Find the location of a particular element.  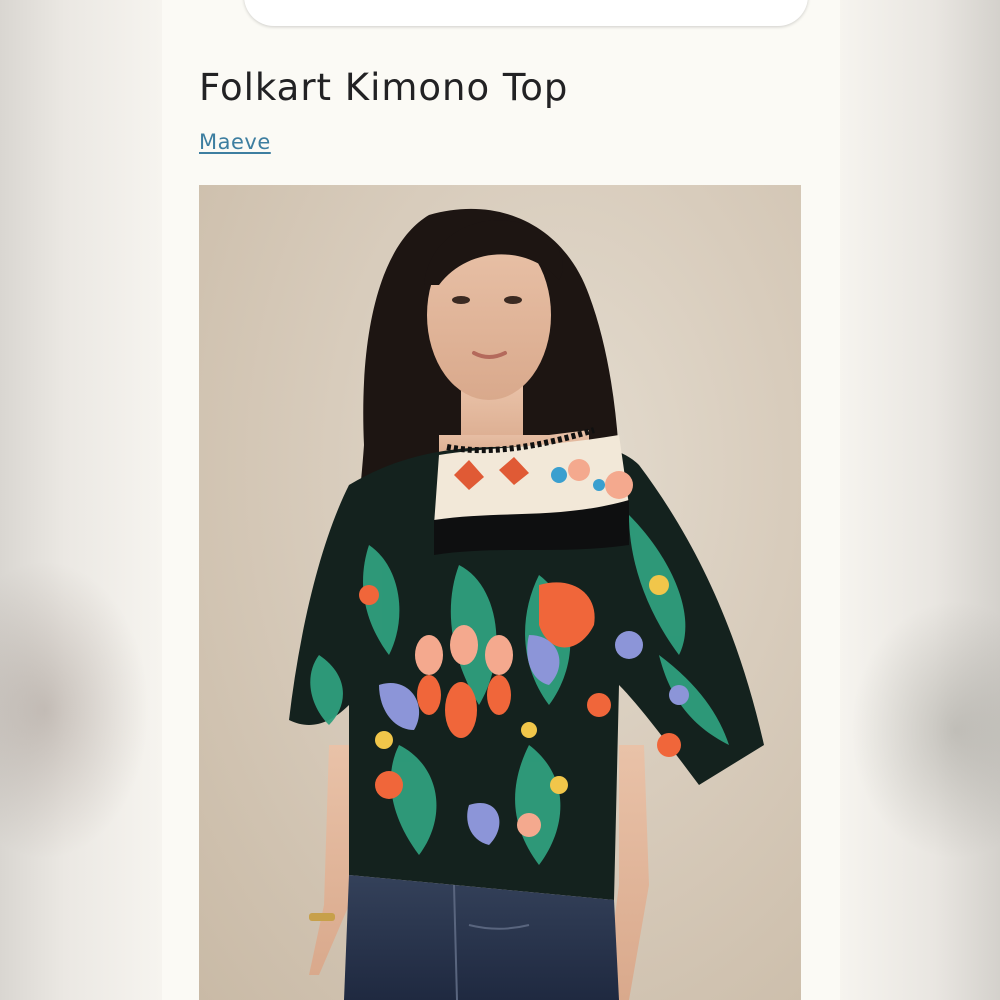

product-title: Folkart Kimono Top is located at coordinates (384, 87).